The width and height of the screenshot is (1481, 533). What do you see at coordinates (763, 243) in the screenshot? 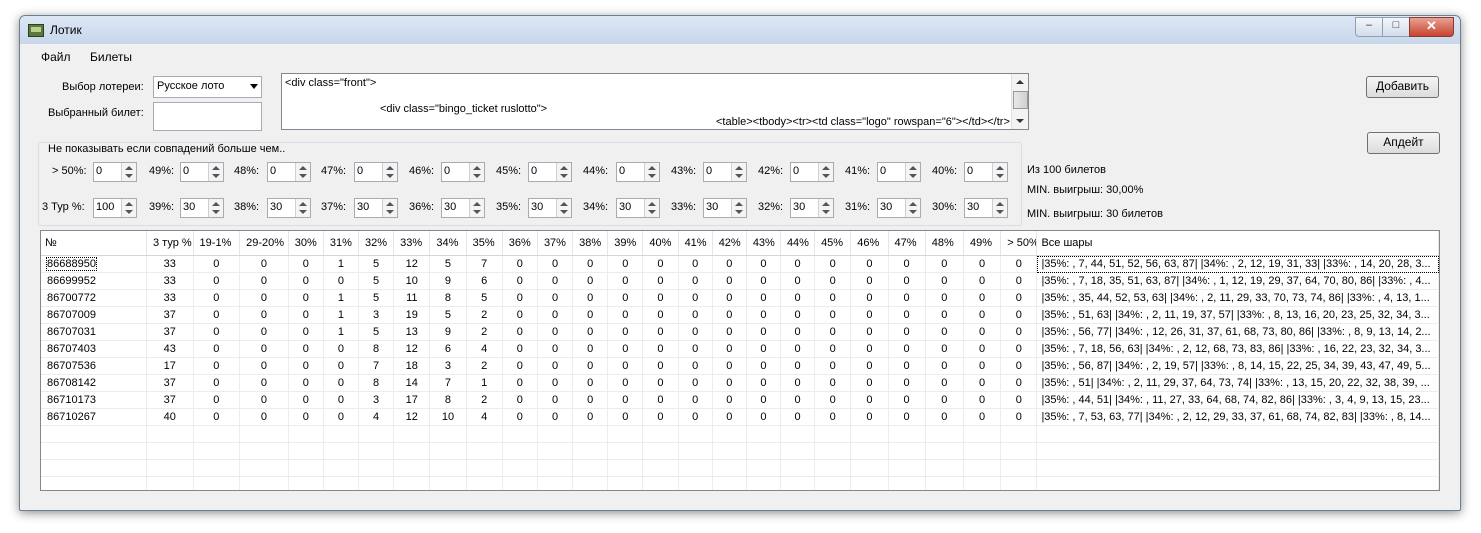
I see `column-header: 43%` at bounding box center [763, 243].